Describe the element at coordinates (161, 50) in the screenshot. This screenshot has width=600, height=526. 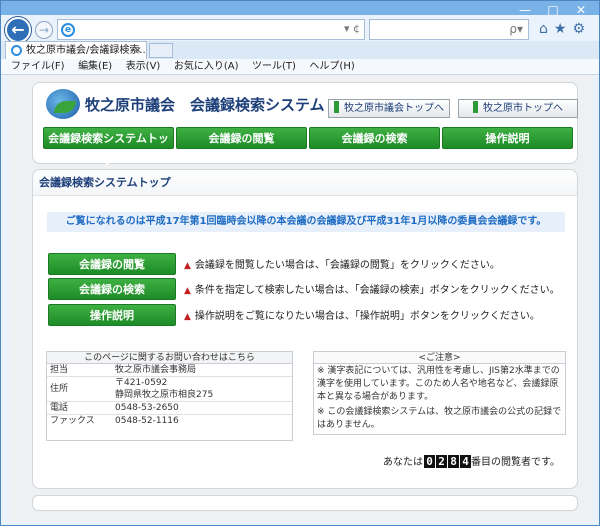
I see `new-tab-button` at that location.